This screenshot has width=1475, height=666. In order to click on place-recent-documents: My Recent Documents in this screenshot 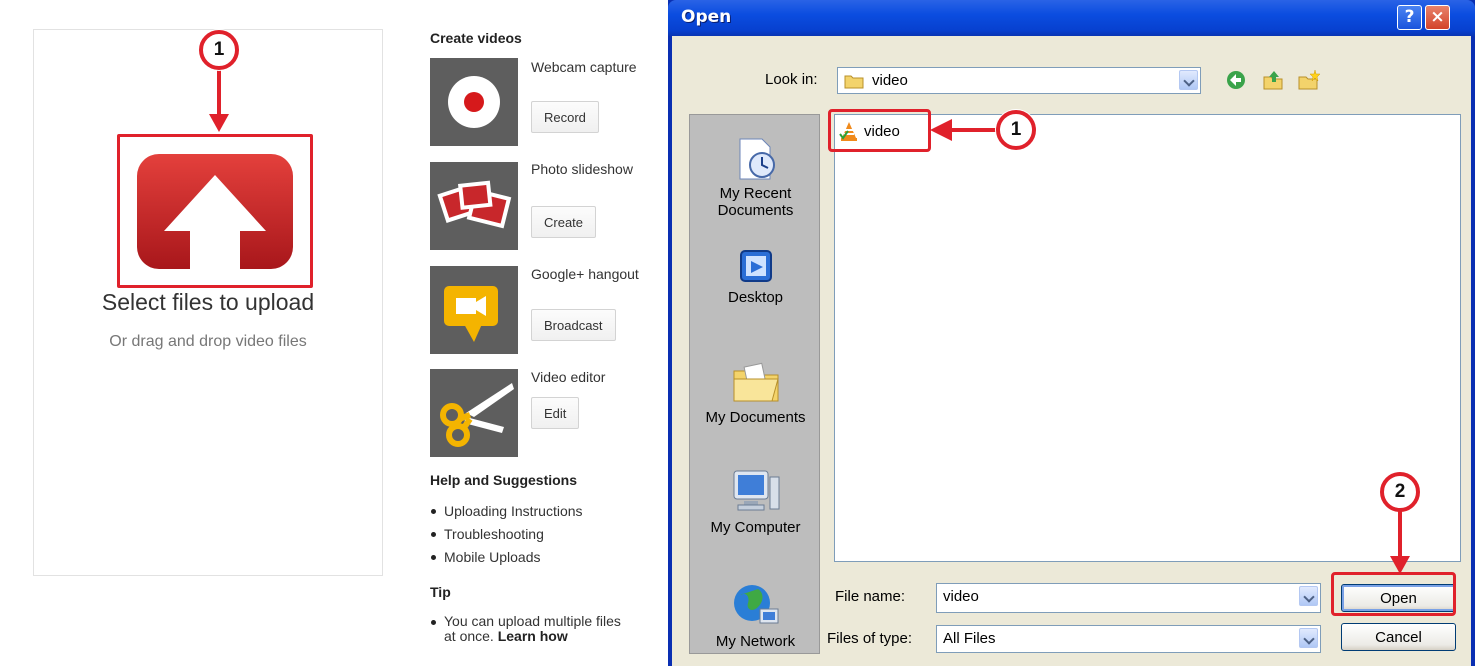, I will do `click(755, 177)`.